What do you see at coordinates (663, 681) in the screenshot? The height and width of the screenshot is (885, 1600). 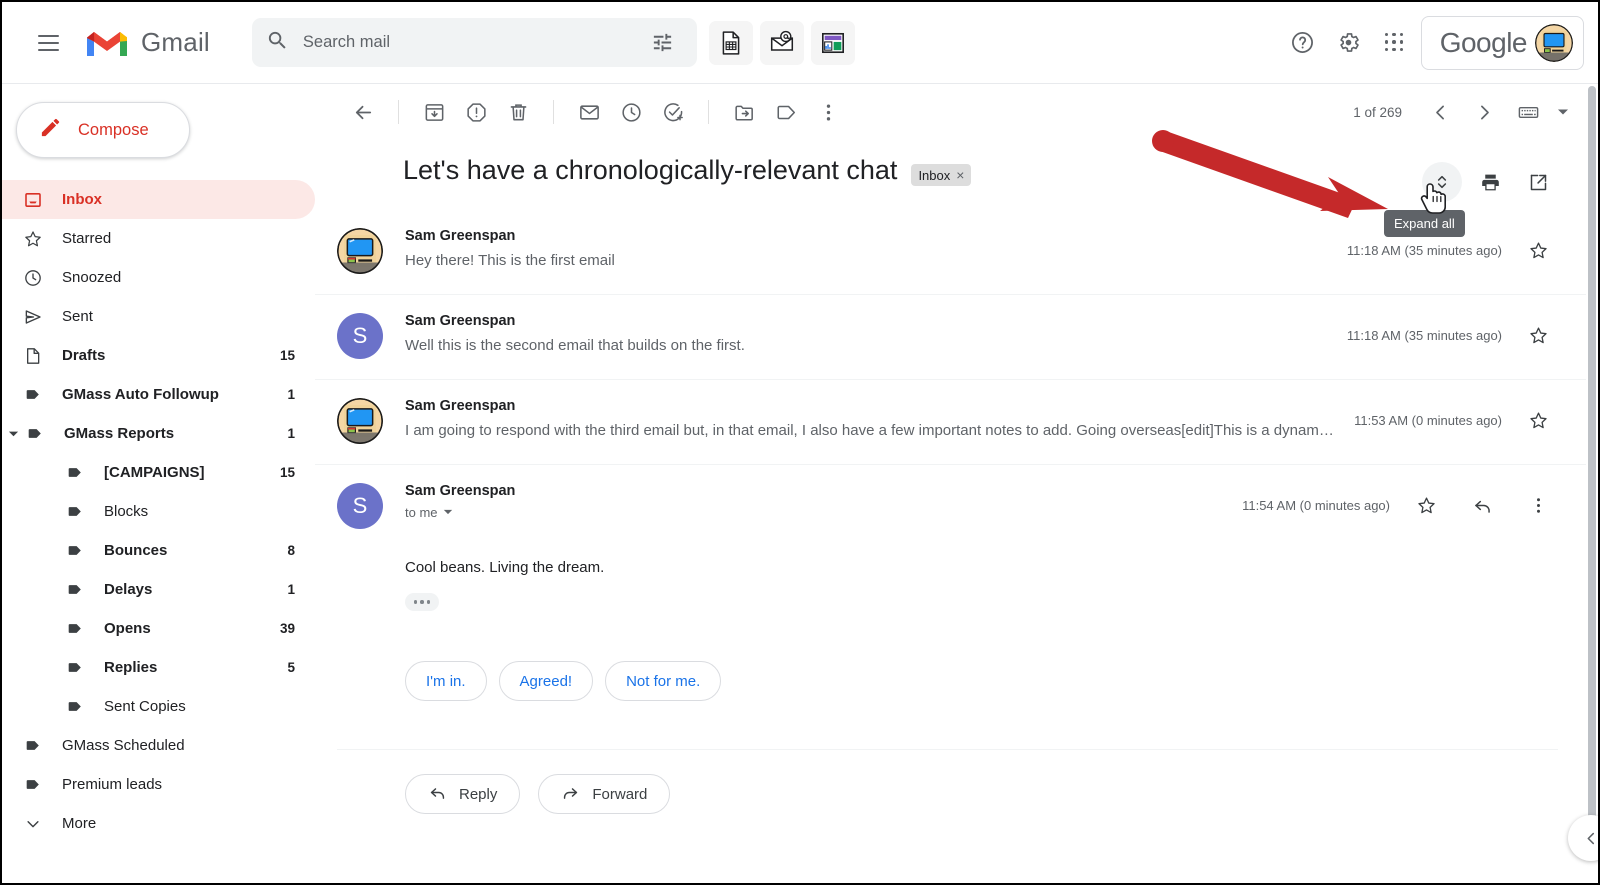 I see `smart-reply-chip: Not for me.` at bounding box center [663, 681].